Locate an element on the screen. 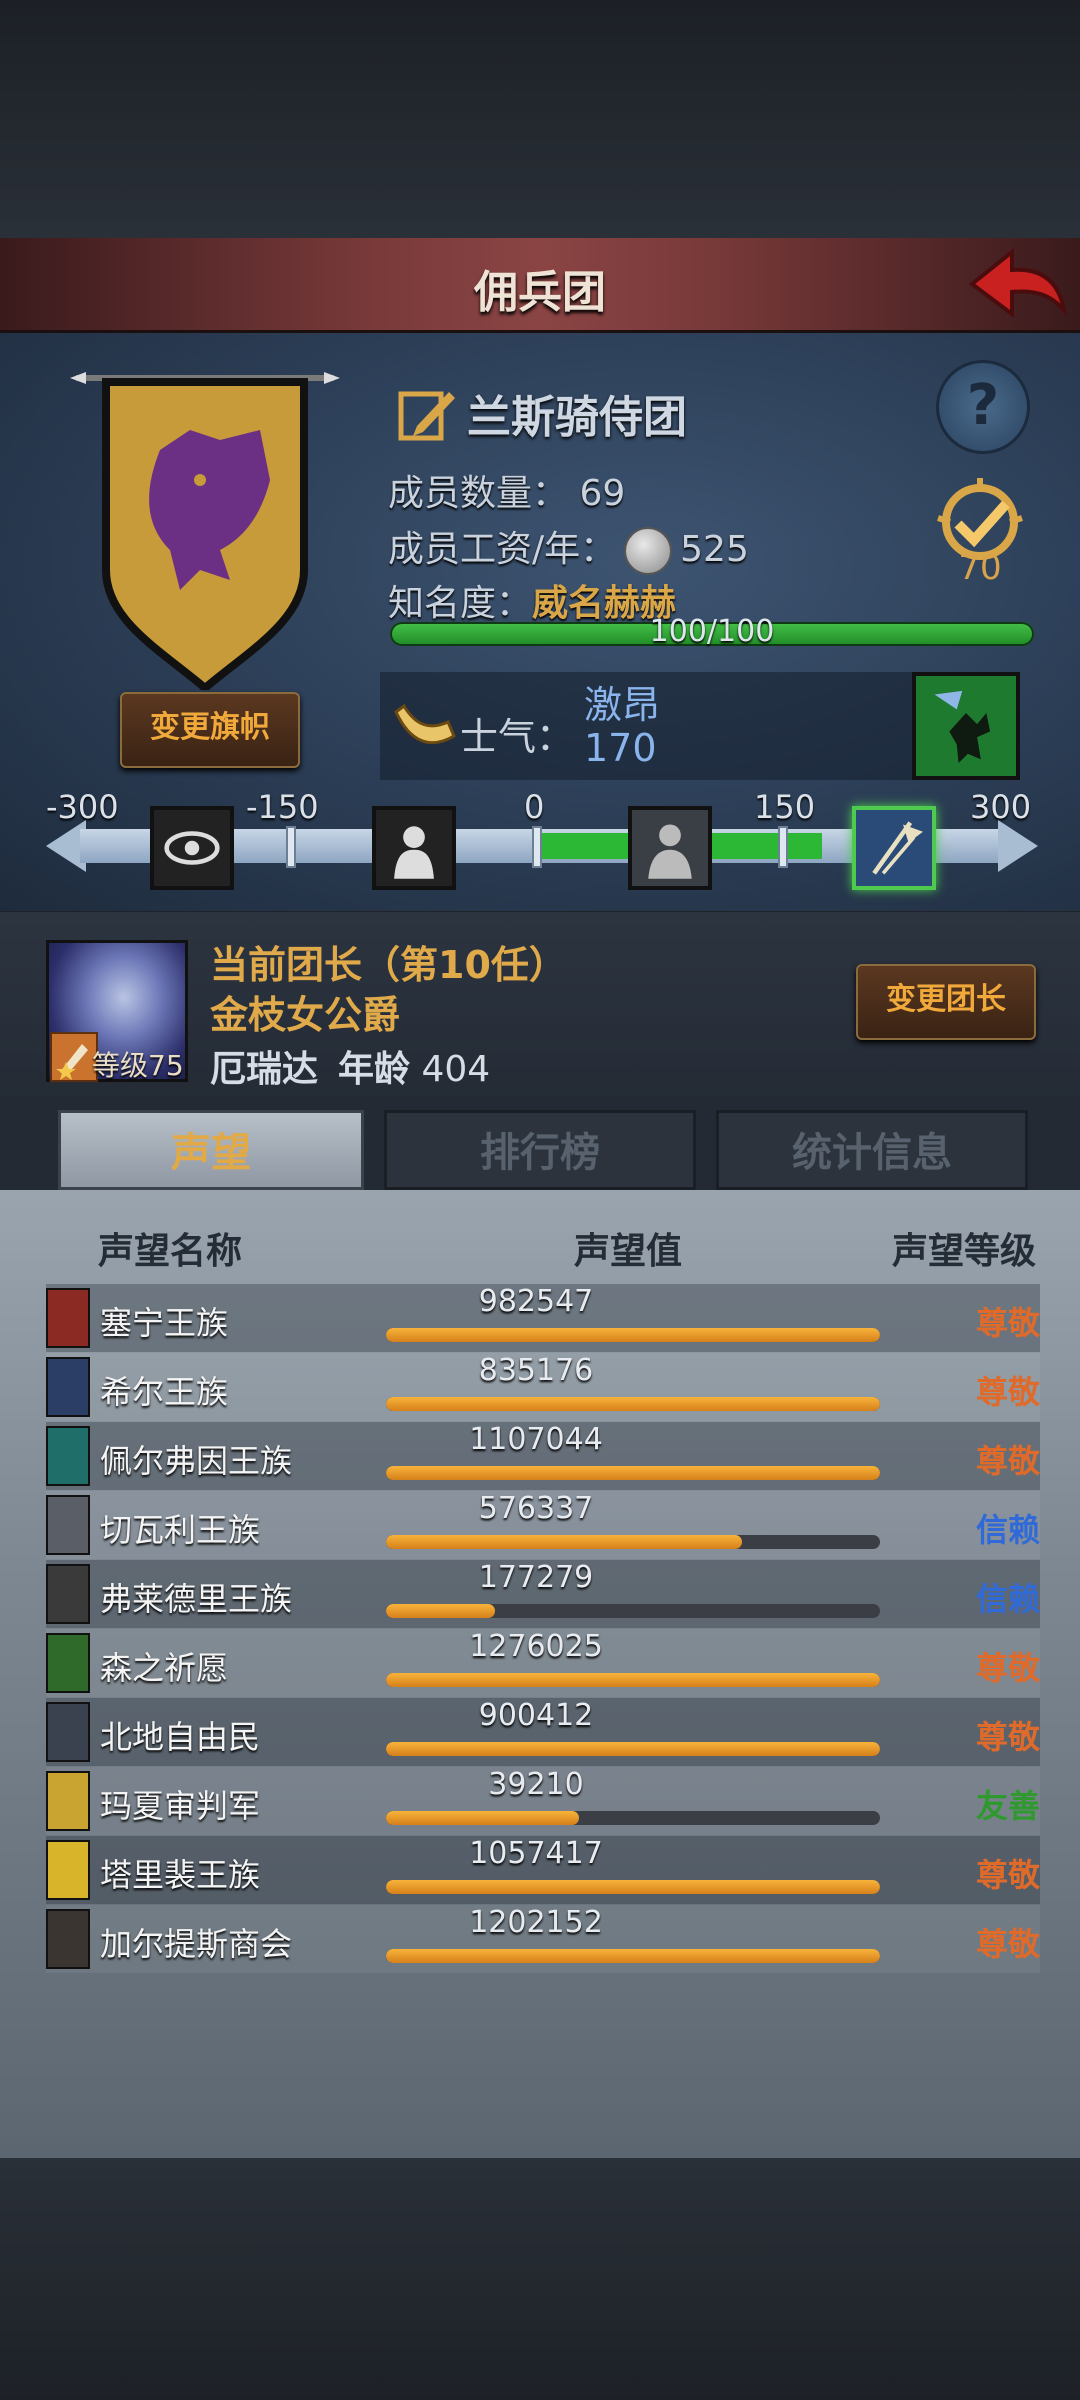 This screenshot has width=1080, height=2400. list-item: 切瓦利王族 576337 信赖 is located at coordinates (543, 1525).